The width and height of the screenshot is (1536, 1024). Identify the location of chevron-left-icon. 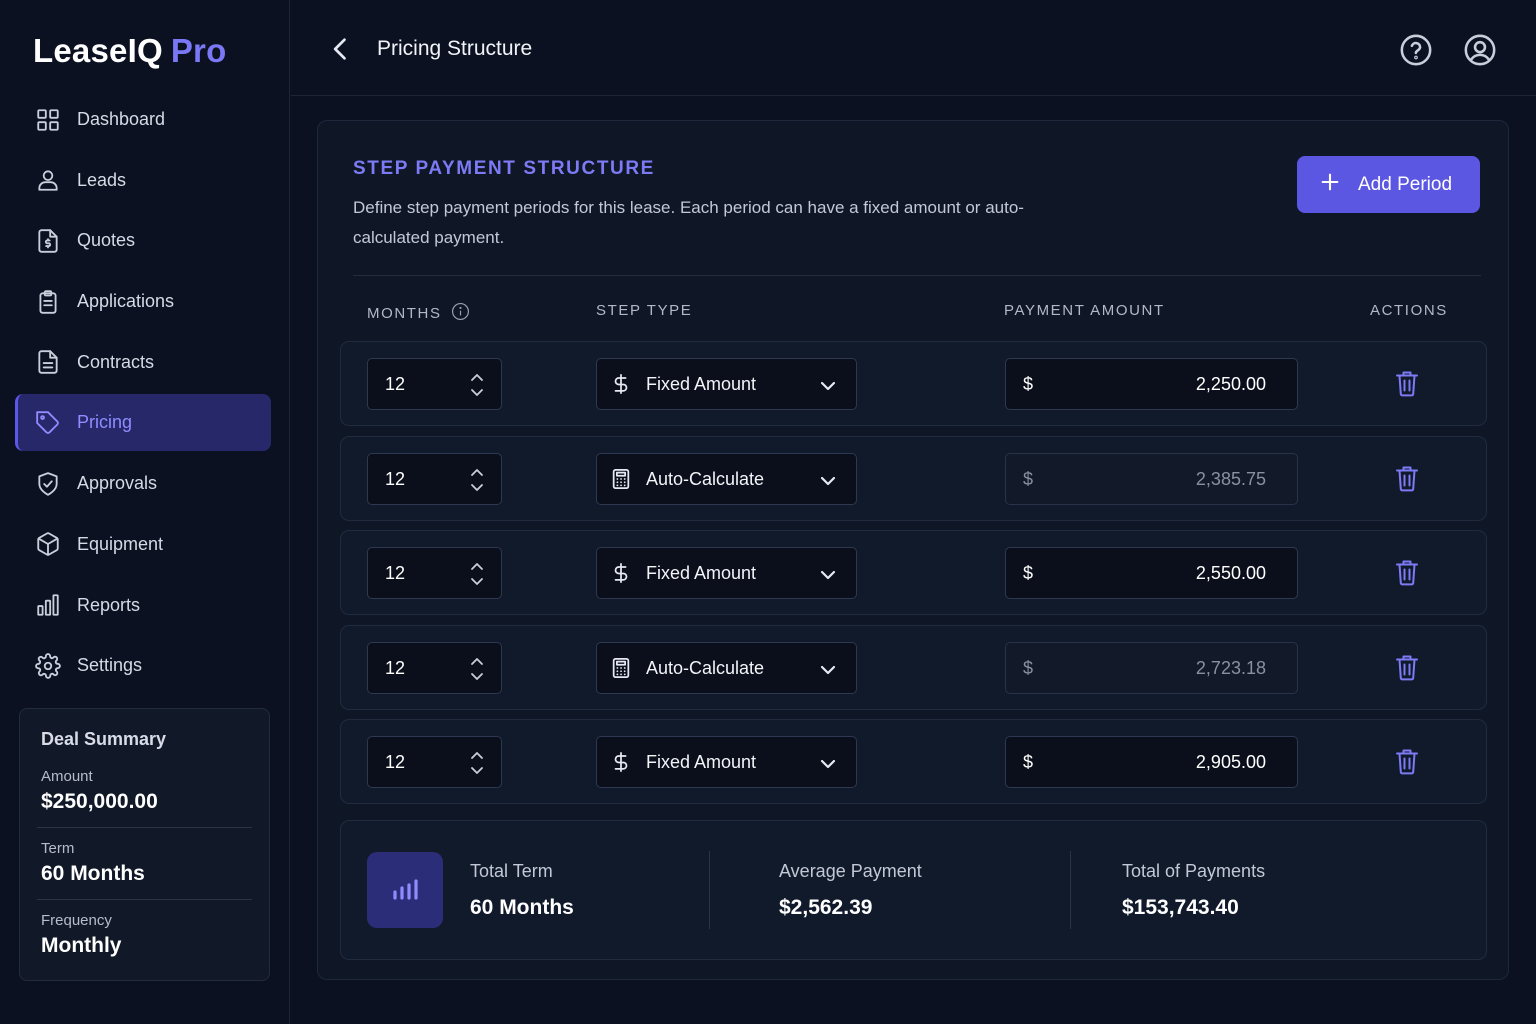
(341, 53).